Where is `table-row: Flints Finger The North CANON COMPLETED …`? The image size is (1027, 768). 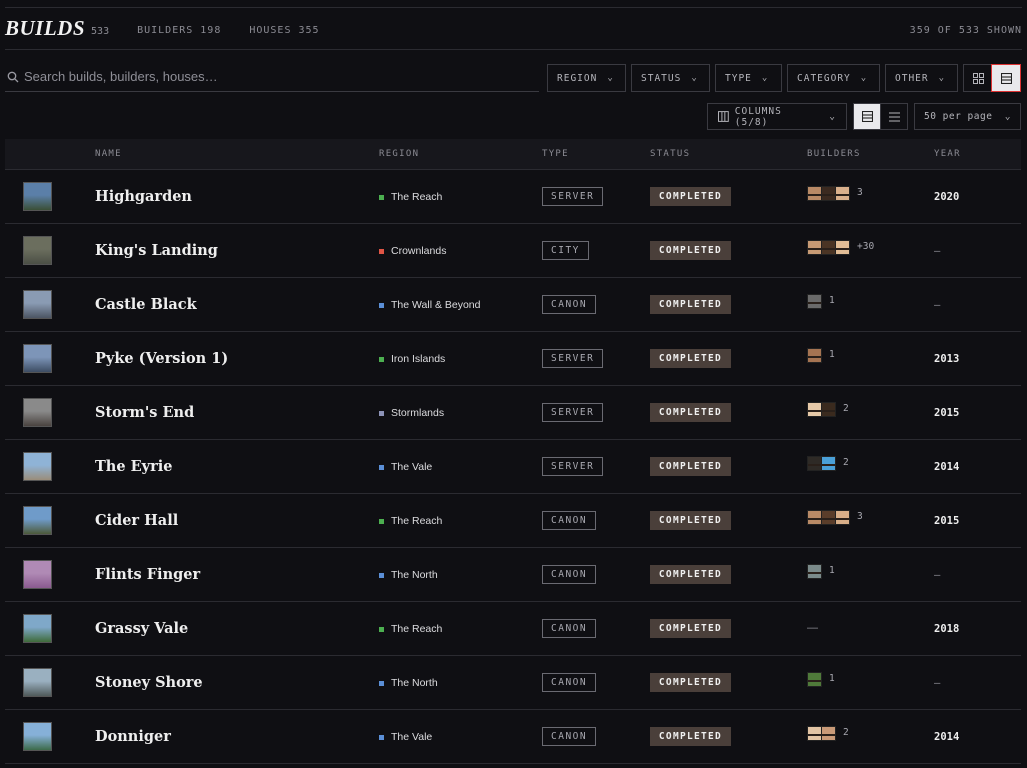 table-row: Flints Finger The North CANON COMPLETED … is located at coordinates (513, 575).